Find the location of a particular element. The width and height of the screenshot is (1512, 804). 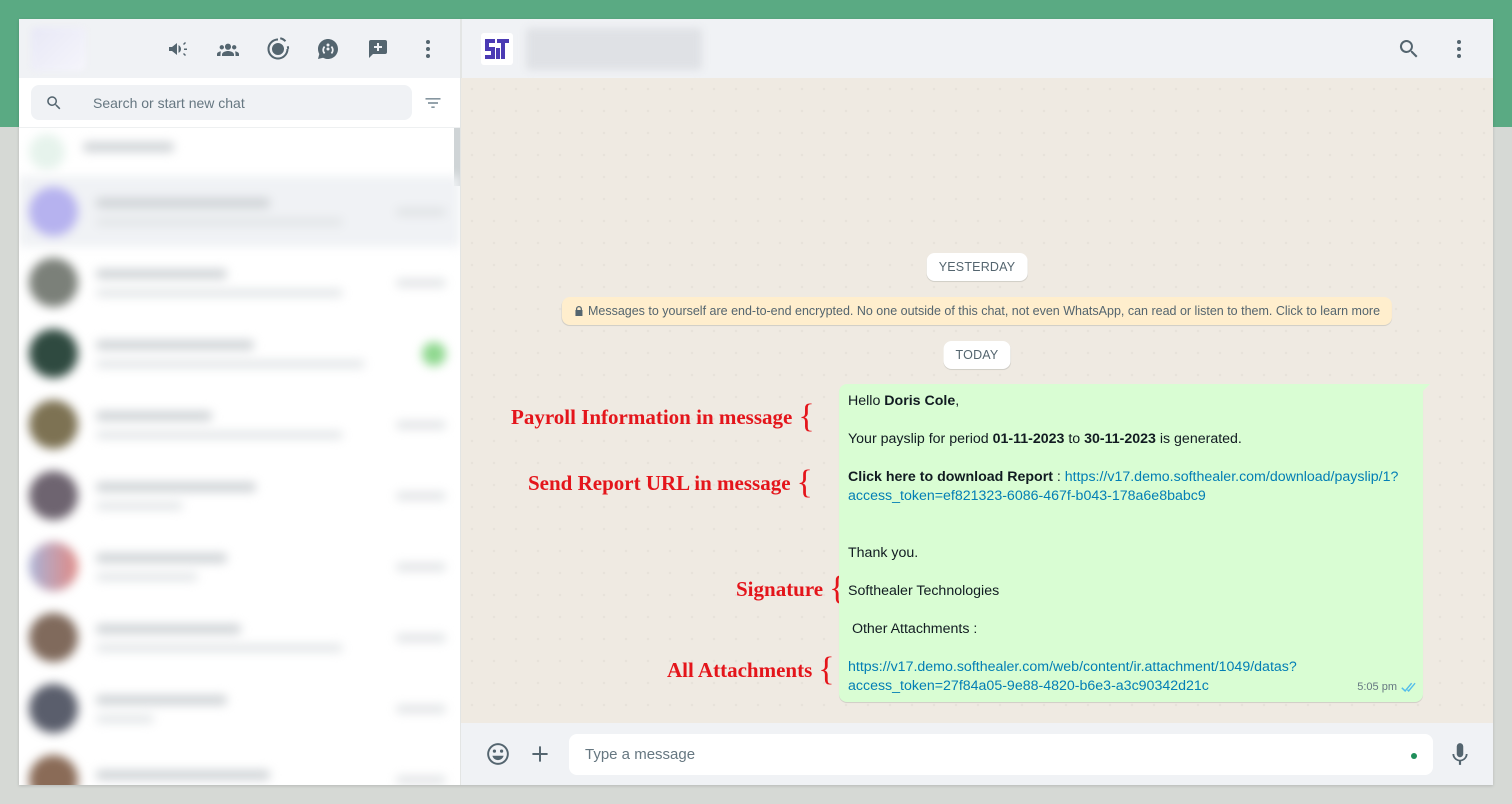

chat-menu-icon is located at coordinates (1459, 49).